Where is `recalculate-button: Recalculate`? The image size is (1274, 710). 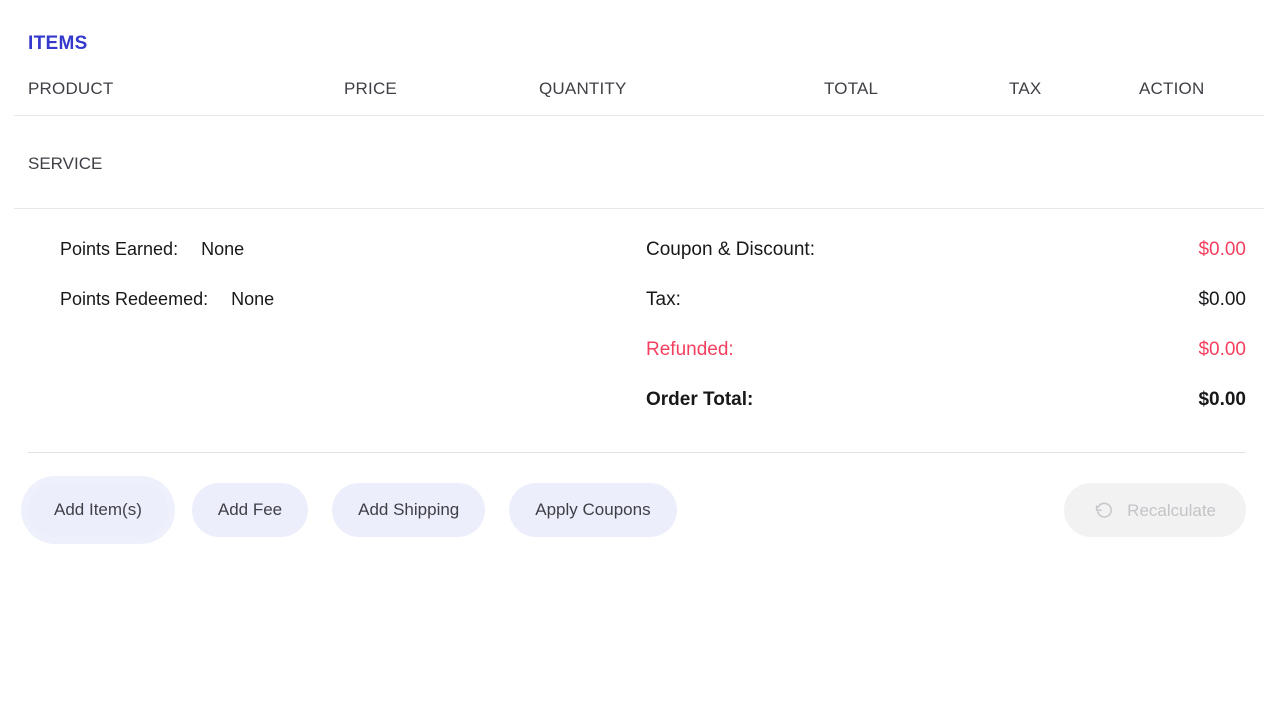 recalculate-button: Recalculate is located at coordinates (1155, 510).